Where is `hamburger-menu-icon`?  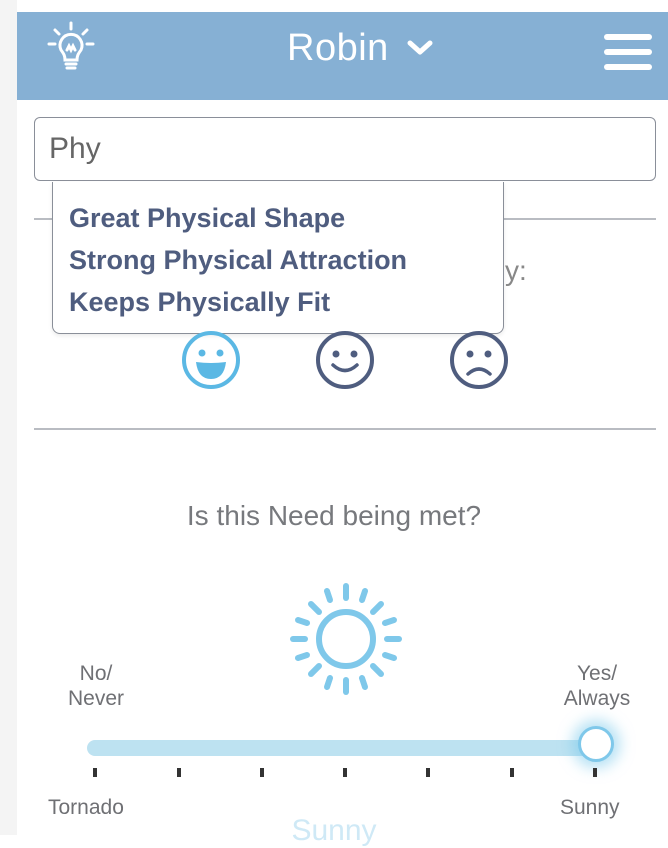 hamburger-menu-icon is located at coordinates (628, 54).